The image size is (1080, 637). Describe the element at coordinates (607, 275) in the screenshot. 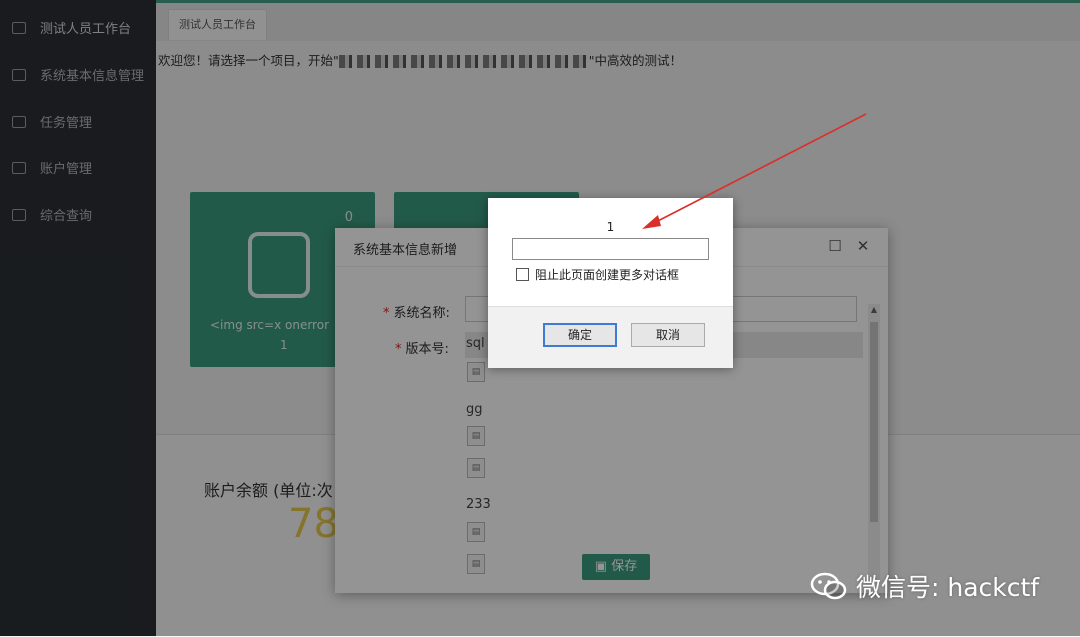

I see `checkbox-label: 阻止此页面创建更多对话框` at that location.